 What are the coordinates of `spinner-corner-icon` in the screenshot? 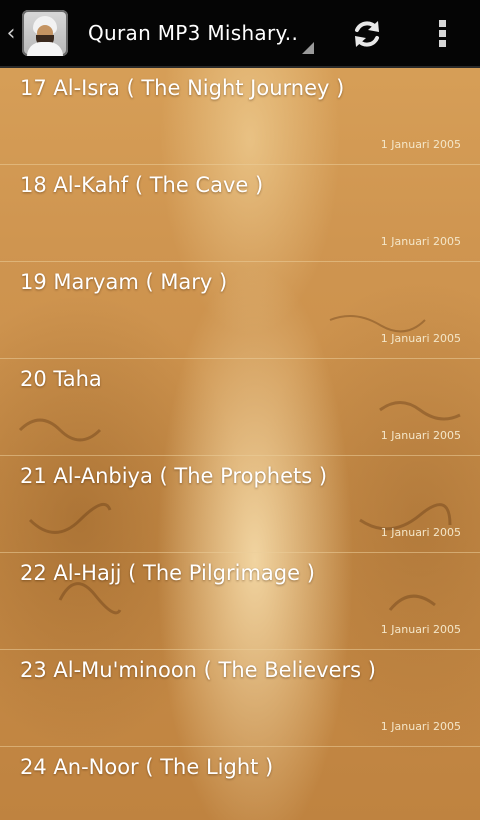 It's located at (308, 48).